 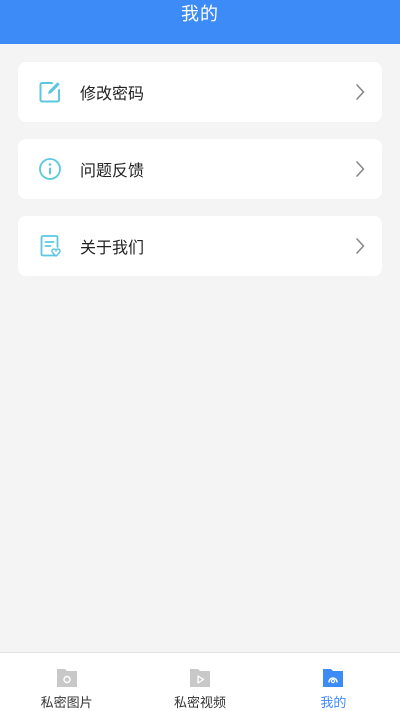 I want to click on tab-private-videos: 私密视频, so click(x=199, y=682).